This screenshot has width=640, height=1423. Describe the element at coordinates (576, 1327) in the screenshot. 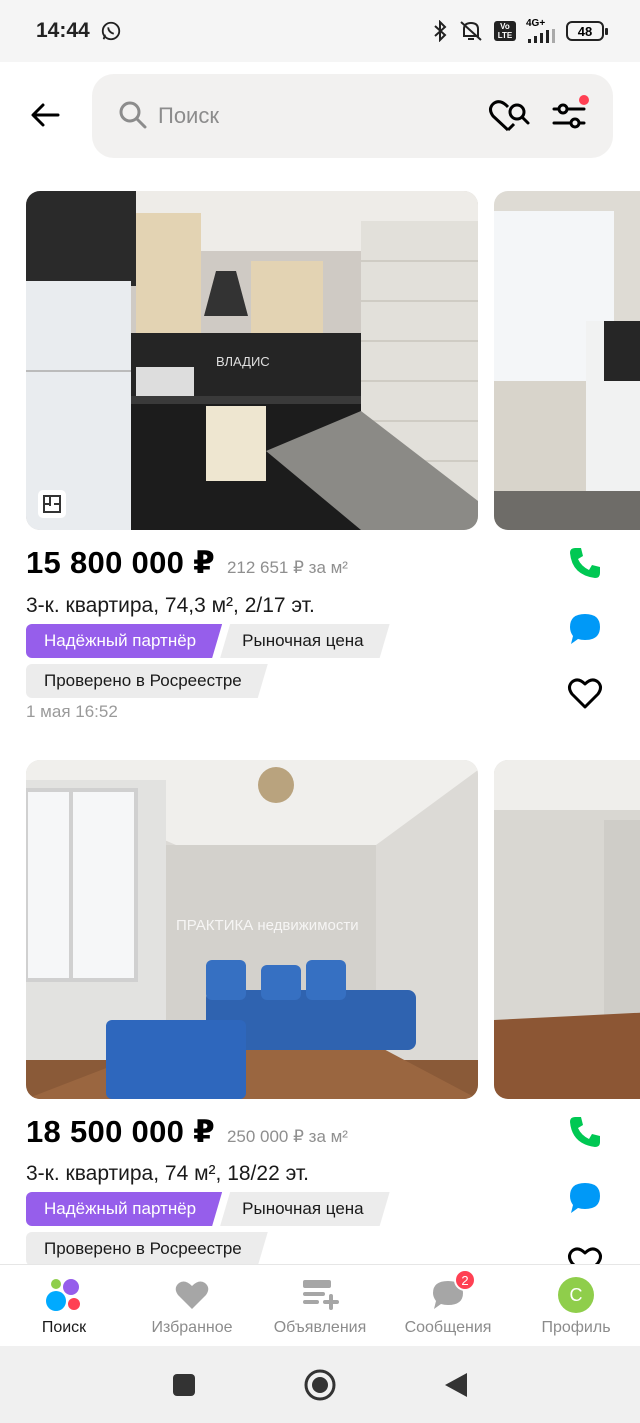

I see `nav-label: Профиль` at that location.